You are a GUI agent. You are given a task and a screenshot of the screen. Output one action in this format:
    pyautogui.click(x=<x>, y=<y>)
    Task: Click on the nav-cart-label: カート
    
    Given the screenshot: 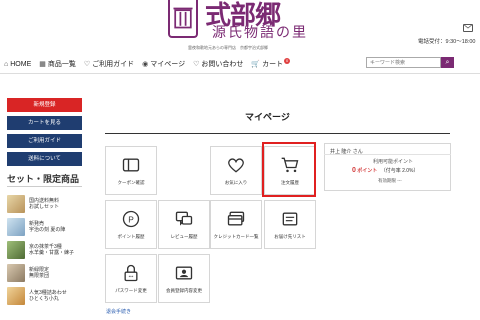 What is the action you would take?
    pyautogui.click(x=273, y=64)
    